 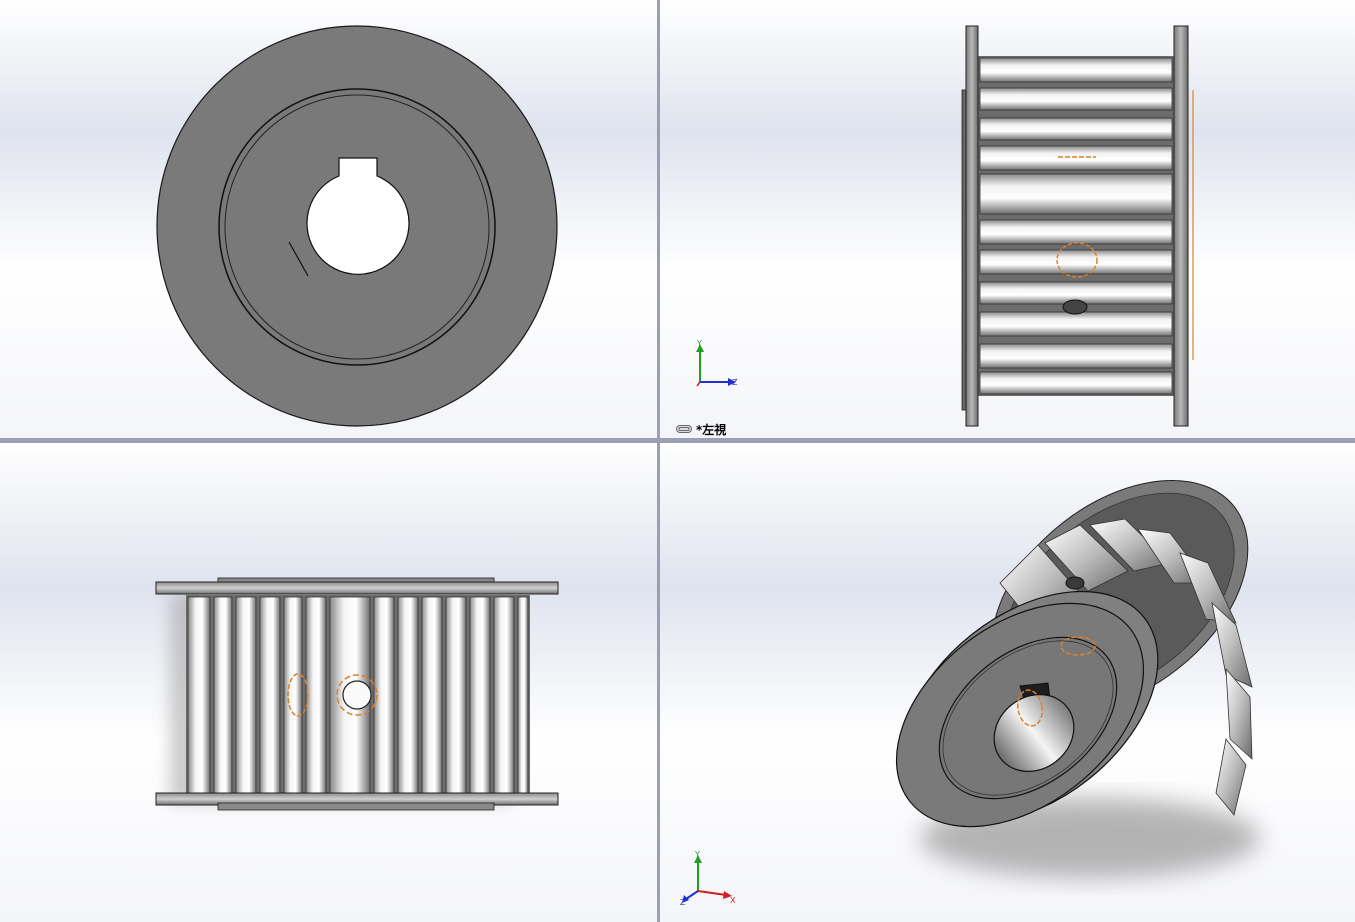 What do you see at coordinates (1181, 226) in the screenshot?
I see `flange-right` at bounding box center [1181, 226].